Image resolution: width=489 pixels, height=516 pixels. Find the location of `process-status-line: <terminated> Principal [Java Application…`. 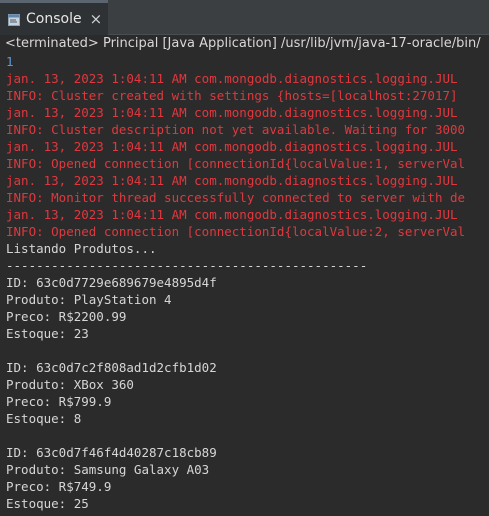

process-status-line: <terminated> Principal [Java Application… is located at coordinates (243, 43).